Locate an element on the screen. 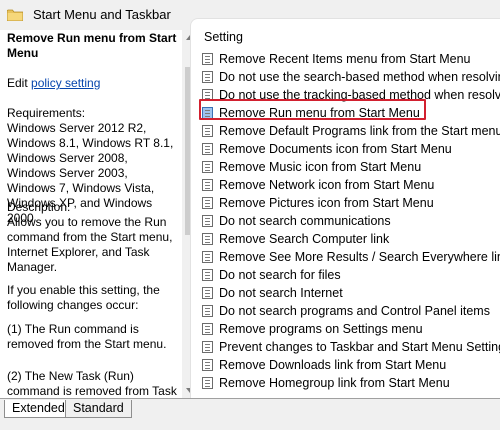  edit-prefix: Edit is located at coordinates (19, 83).